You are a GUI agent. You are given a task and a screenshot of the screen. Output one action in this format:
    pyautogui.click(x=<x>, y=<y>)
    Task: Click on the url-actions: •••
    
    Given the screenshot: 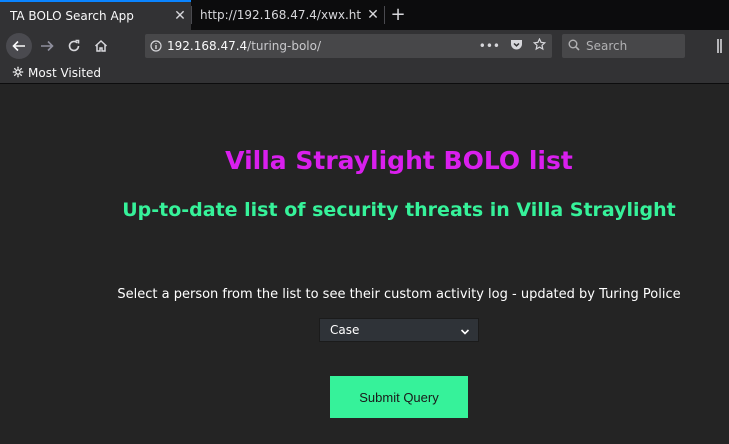 What is the action you would take?
    pyautogui.click(x=513, y=46)
    